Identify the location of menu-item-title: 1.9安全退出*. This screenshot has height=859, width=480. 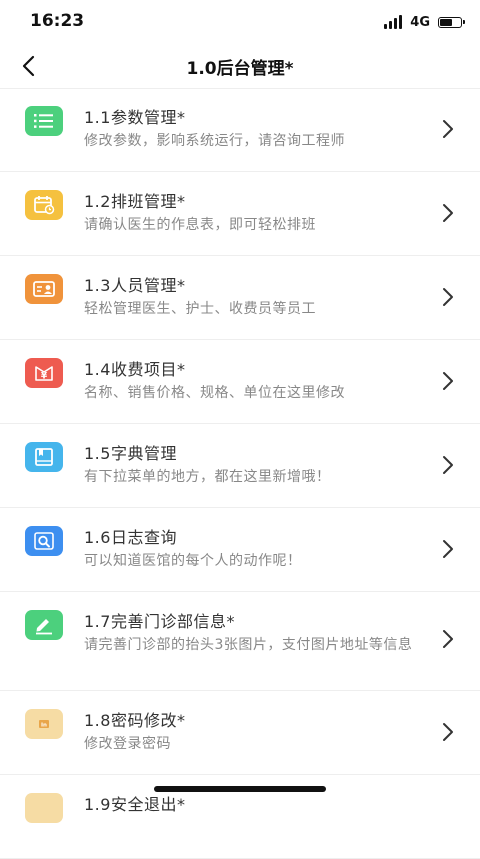
(135, 804).